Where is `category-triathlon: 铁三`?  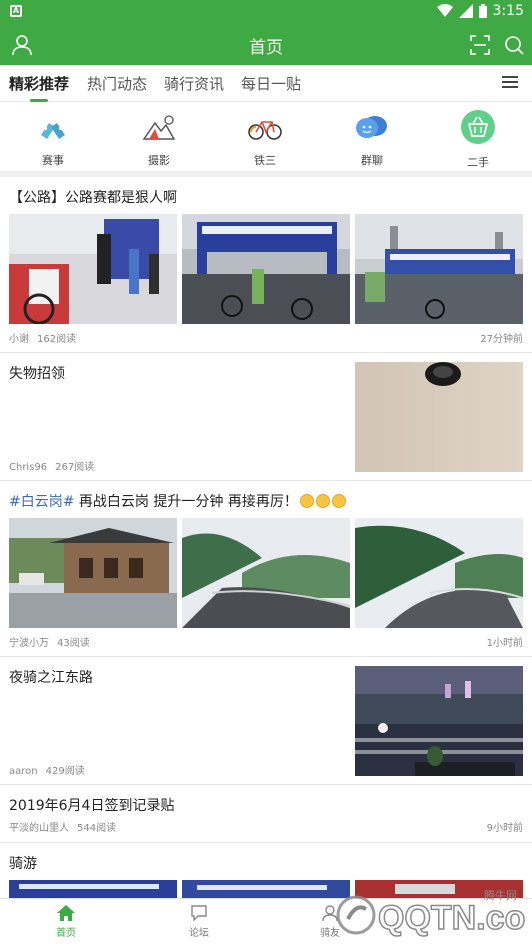 category-triathlon: 铁三 is located at coordinates (265, 140).